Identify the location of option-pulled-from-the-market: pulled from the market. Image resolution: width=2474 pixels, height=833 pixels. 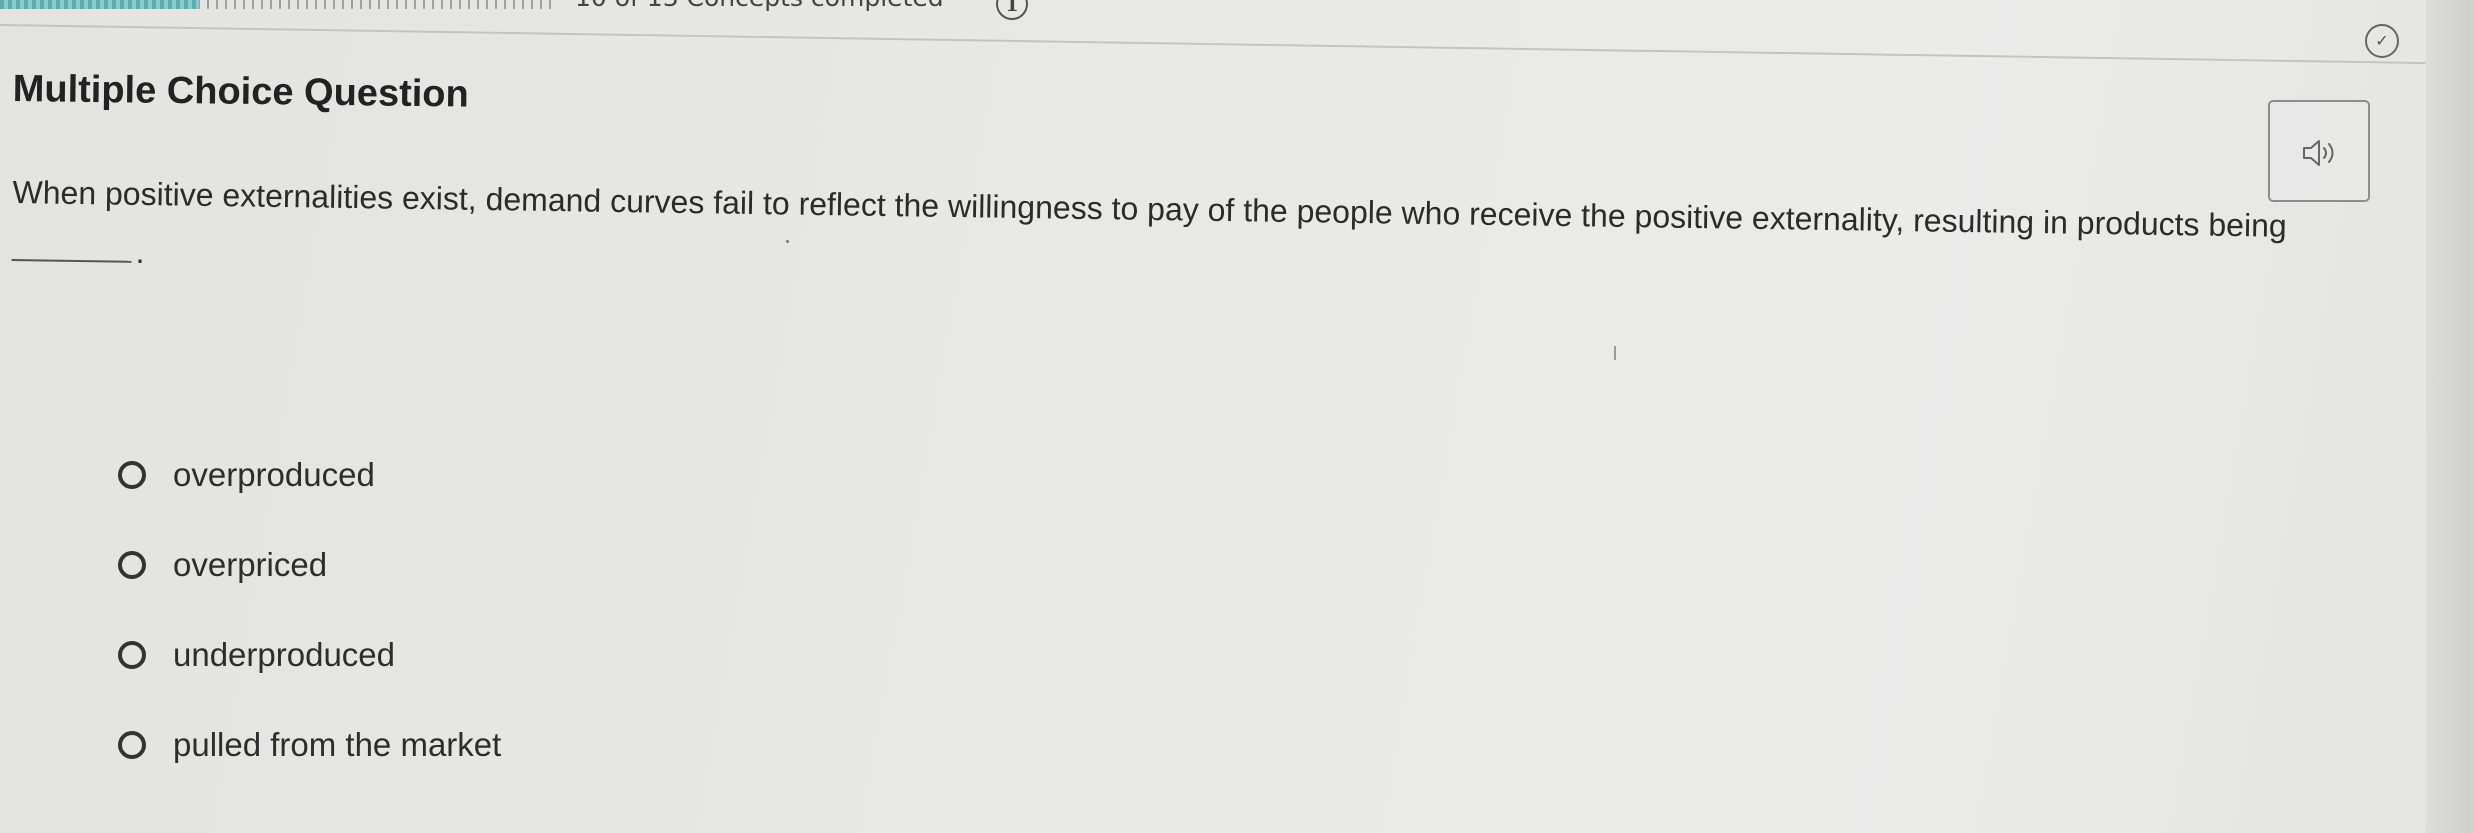
(309, 745).